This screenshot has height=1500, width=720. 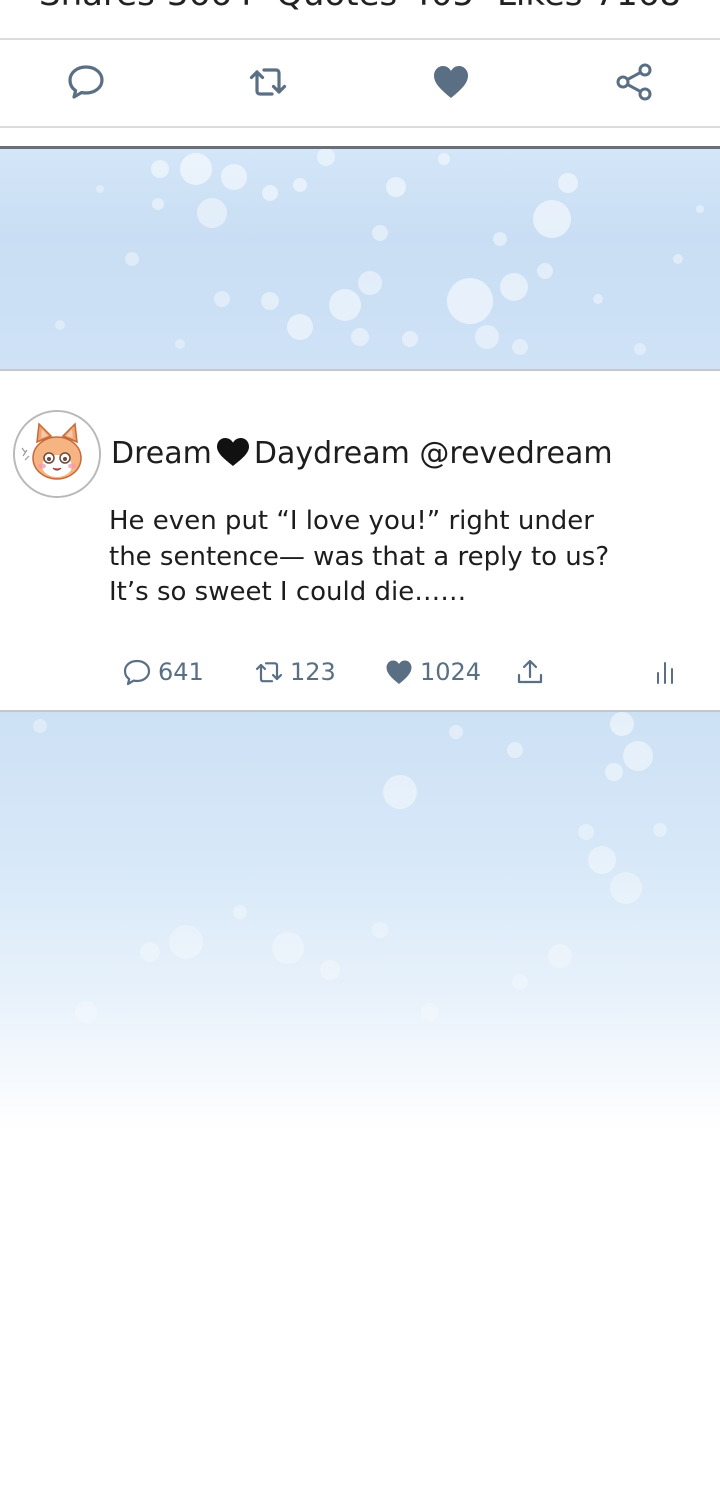 What do you see at coordinates (516, 453) in the screenshot?
I see `user-handle: @revedream` at bounding box center [516, 453].